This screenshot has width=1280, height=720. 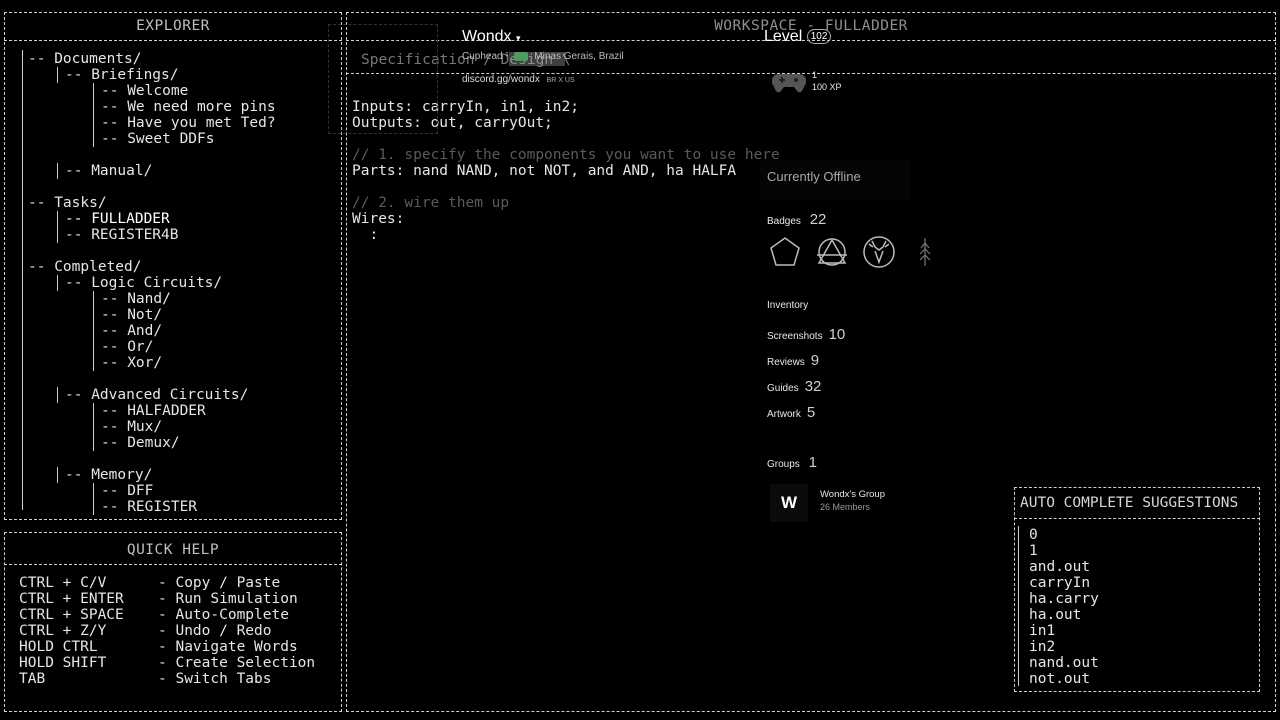 I want to click on explorer-tree-item: -- Logic Circuits/, so click(x=152, y=283).